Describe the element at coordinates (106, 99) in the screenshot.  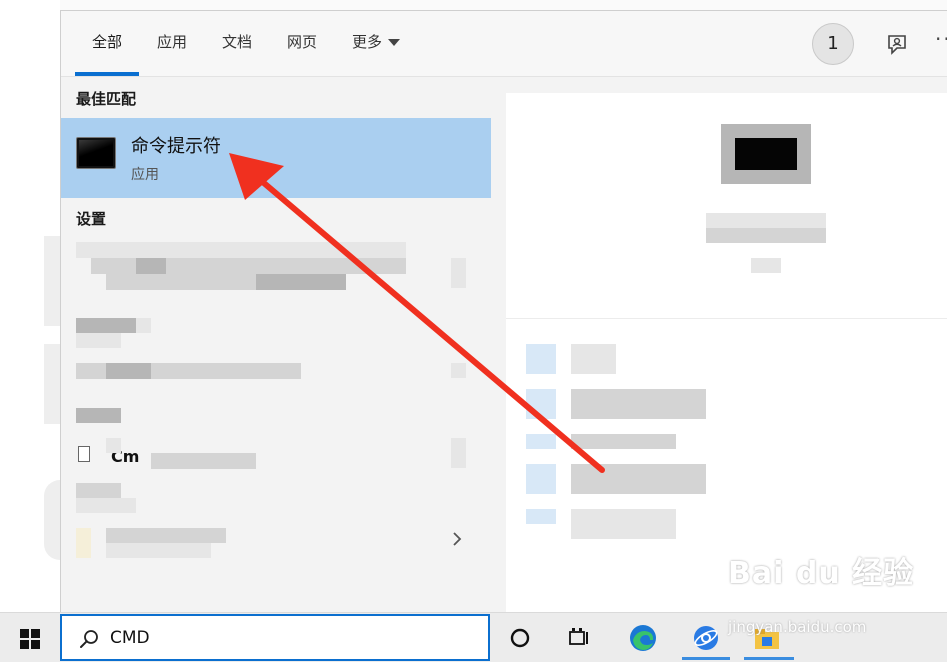
I see `best-match-heading: 最佳匹配` at that location.